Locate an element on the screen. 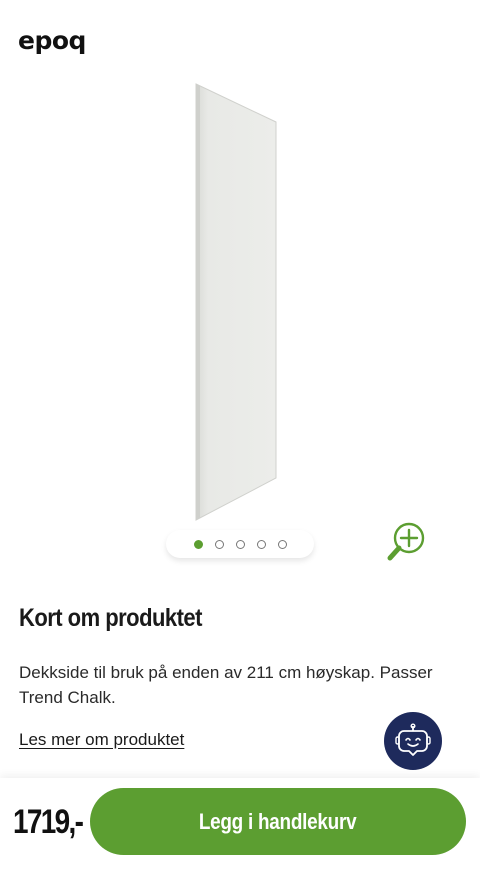 The height and width of the screenshot is (877, 480). brand-logo: epoq is located at coordinates (52, 41).